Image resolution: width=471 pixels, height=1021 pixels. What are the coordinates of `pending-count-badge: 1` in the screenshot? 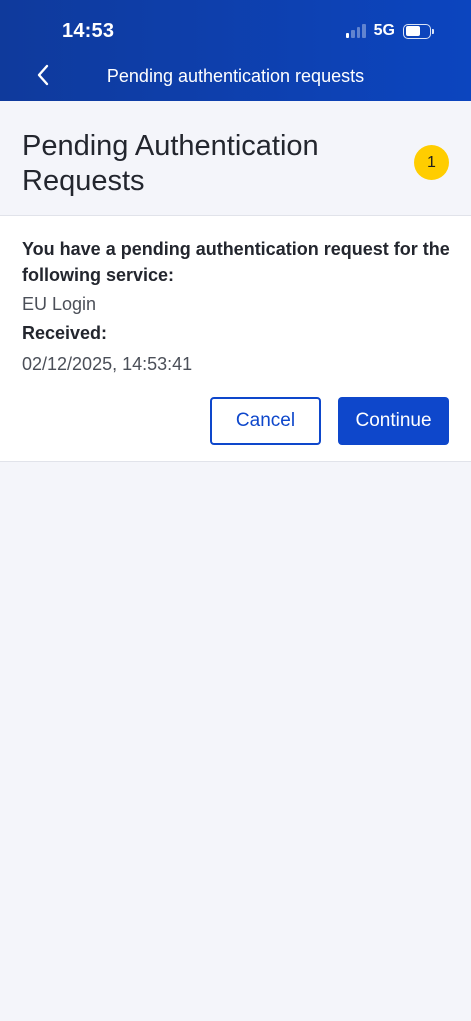 It's located at (431, 162).